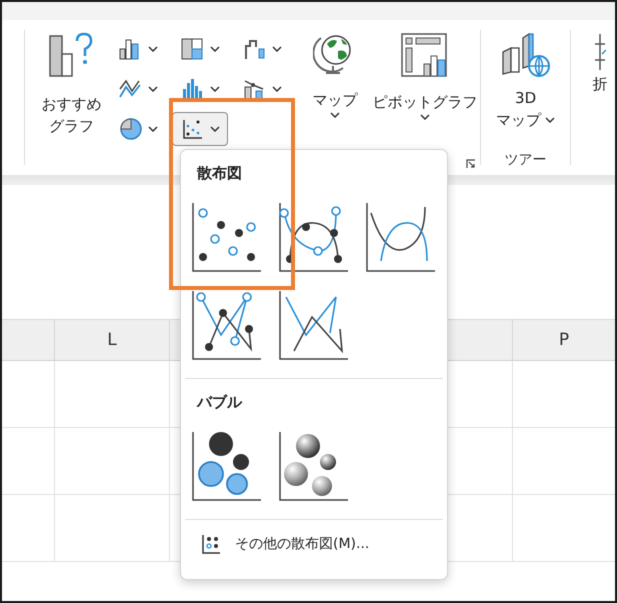 Image resolution: width=617 pixels, height=603 pixels. I want to click on smooth-chart-icon, so click(401, 237).